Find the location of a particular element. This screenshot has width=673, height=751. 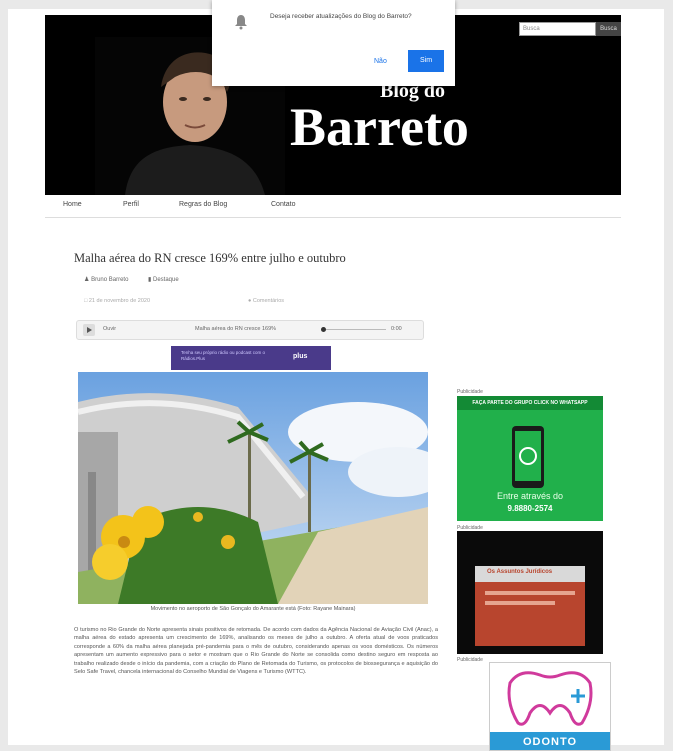

whatsapp-ad-header: FAÇA PARTE DO GRUPO CLICK NO WHATSAPP is located at coordinates (530, 403).